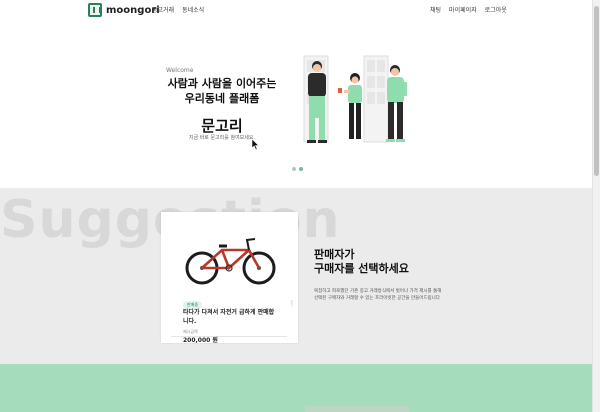 The image size is (600, 412). What do you see at coordinates (256, 145) in the screenshot?
I see `mouse-cursor-icon` at bounding box center [256, 145].